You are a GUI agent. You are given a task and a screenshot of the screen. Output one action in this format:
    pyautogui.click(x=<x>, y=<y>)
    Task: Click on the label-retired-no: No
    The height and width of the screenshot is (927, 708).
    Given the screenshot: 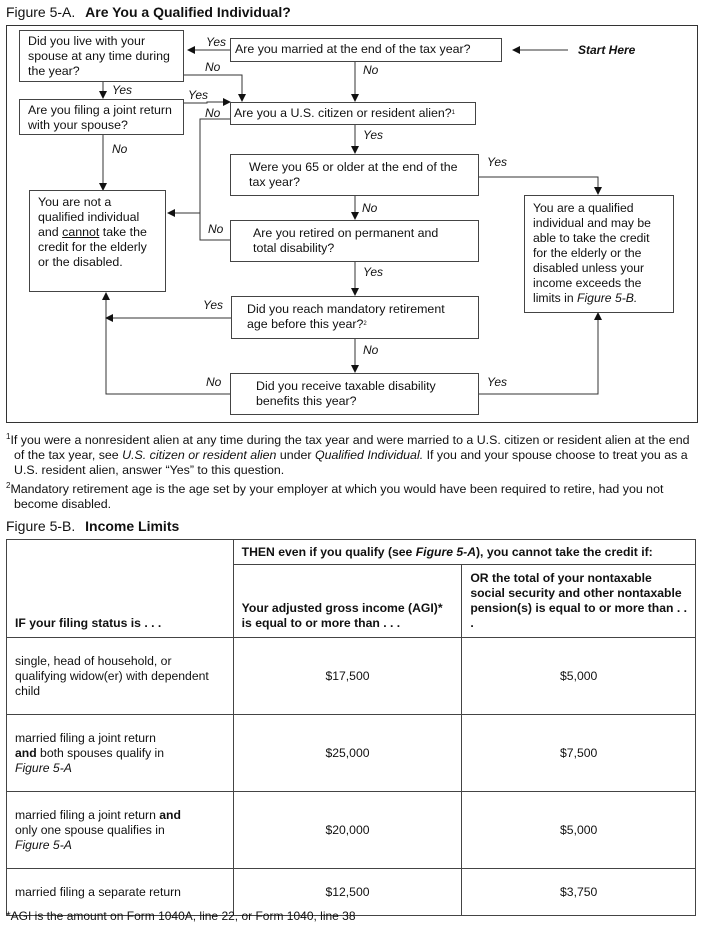 What is the action you would take?
    pyautogui.click(x=216, y=229)
    